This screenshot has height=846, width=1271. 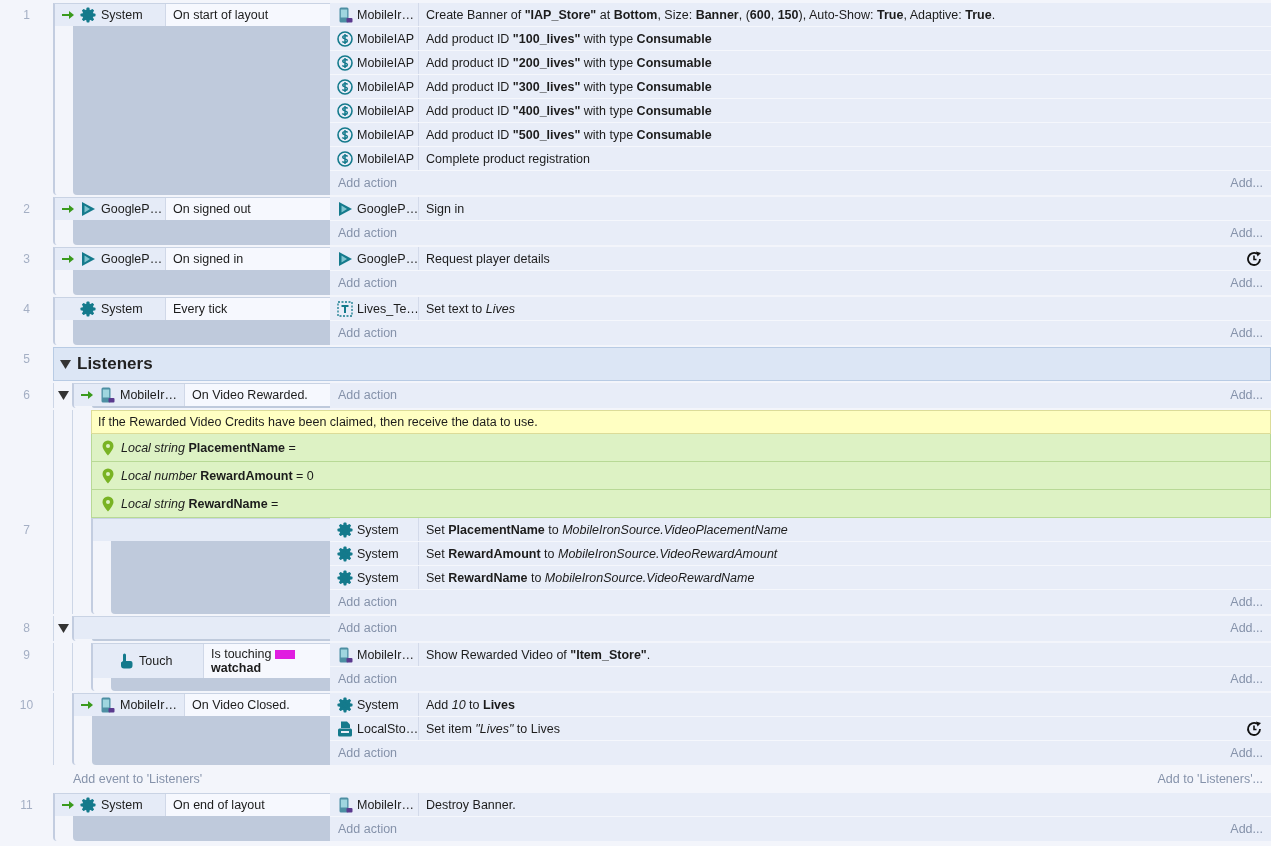 What do you see at coordinates (236, 668) in the screenshot?
I see `parameter-name: watchad` at bounding box center [236, 668].